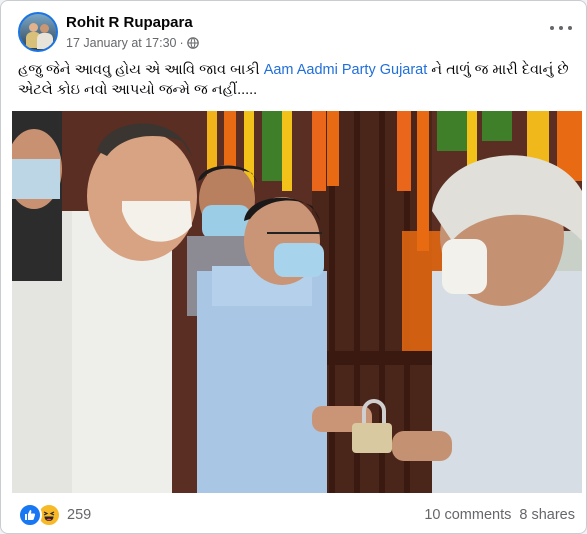 The width and height of the screenshot is (587, 534). I want to click on shares-count-link: 8 shares, so click(547, 515).